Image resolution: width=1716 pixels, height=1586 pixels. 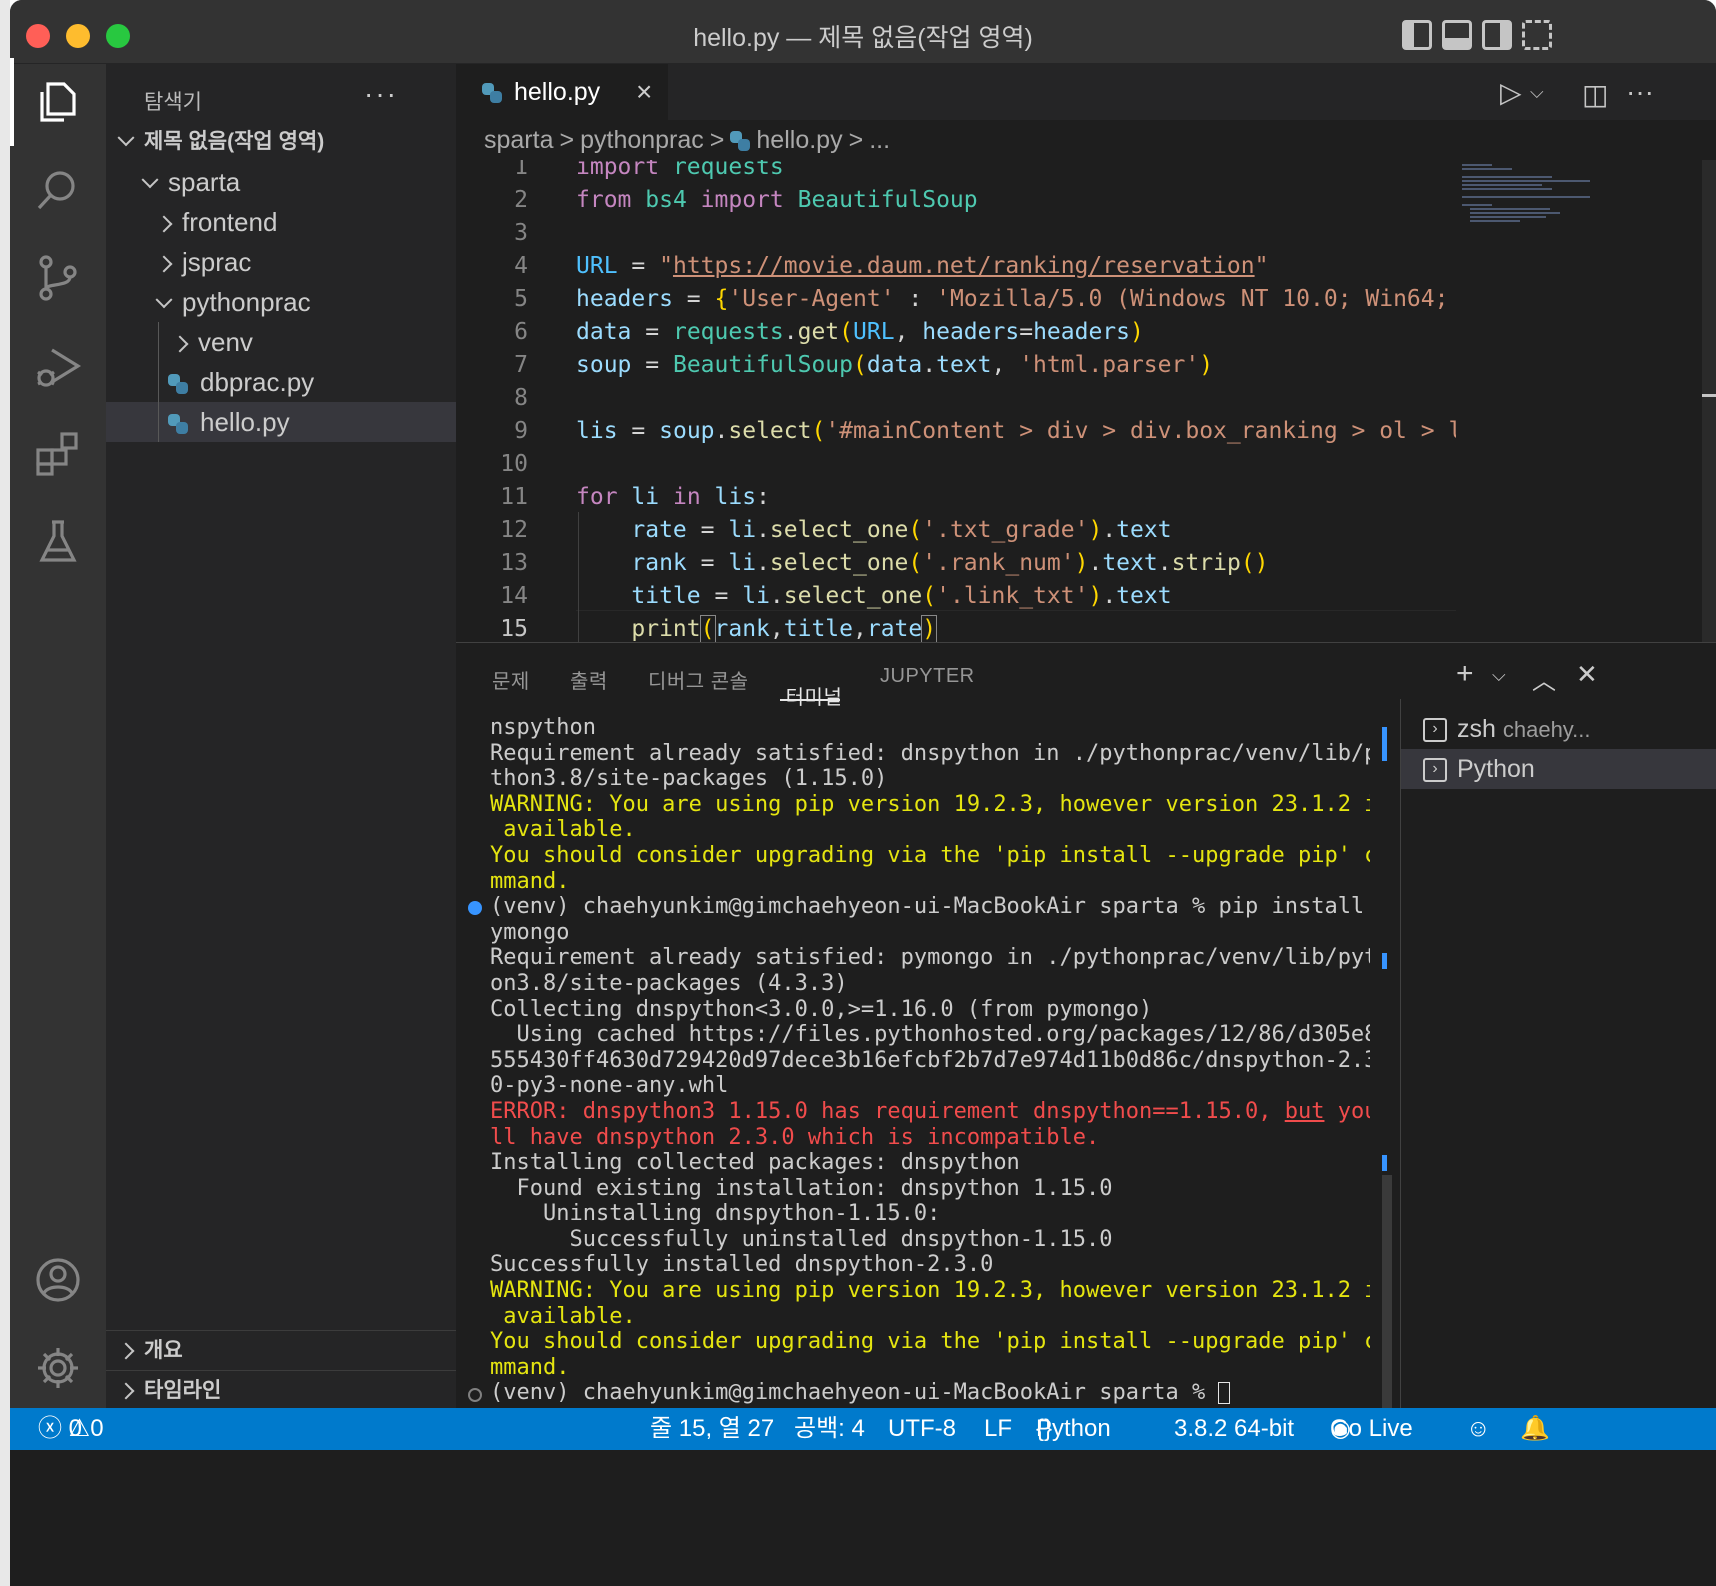 What do you see at coordinates (1535, 1429) in the screenshot?
I see `notifications-bell-icon: 🔔` at bounding box center [1535, 1429].